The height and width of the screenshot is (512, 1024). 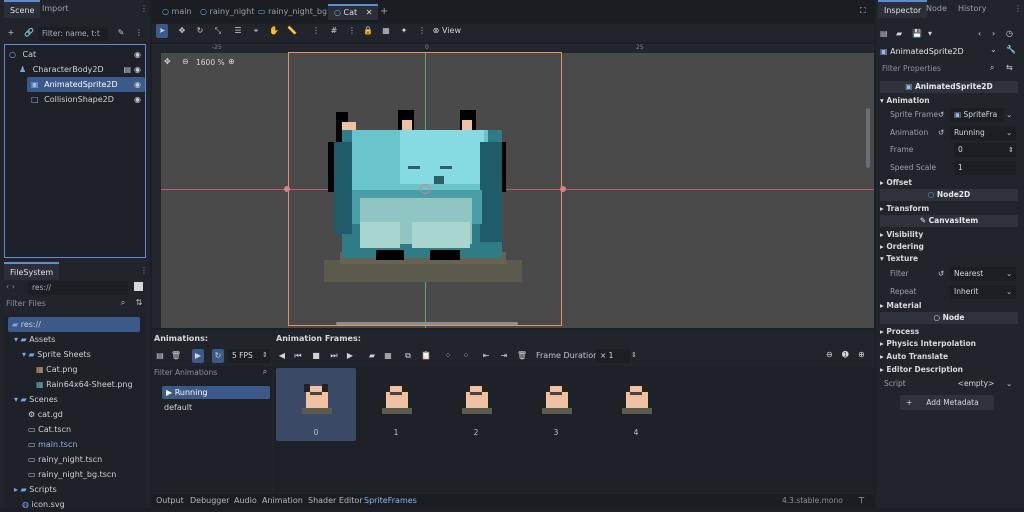 What do you see at coordinates (868, 138) in the screenshot?
I see `vertical-scrollbar` at bounding box center [868, 138].